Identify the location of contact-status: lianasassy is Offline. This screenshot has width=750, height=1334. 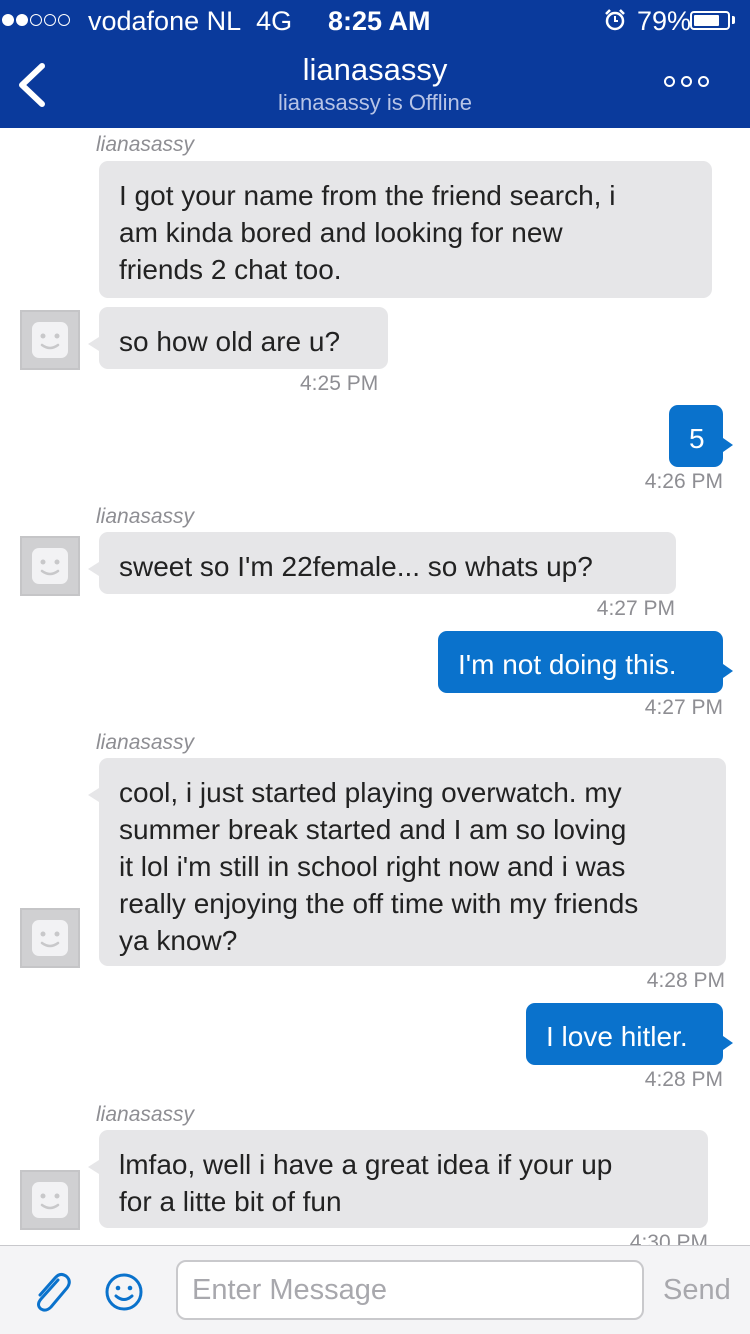
(374, 102).